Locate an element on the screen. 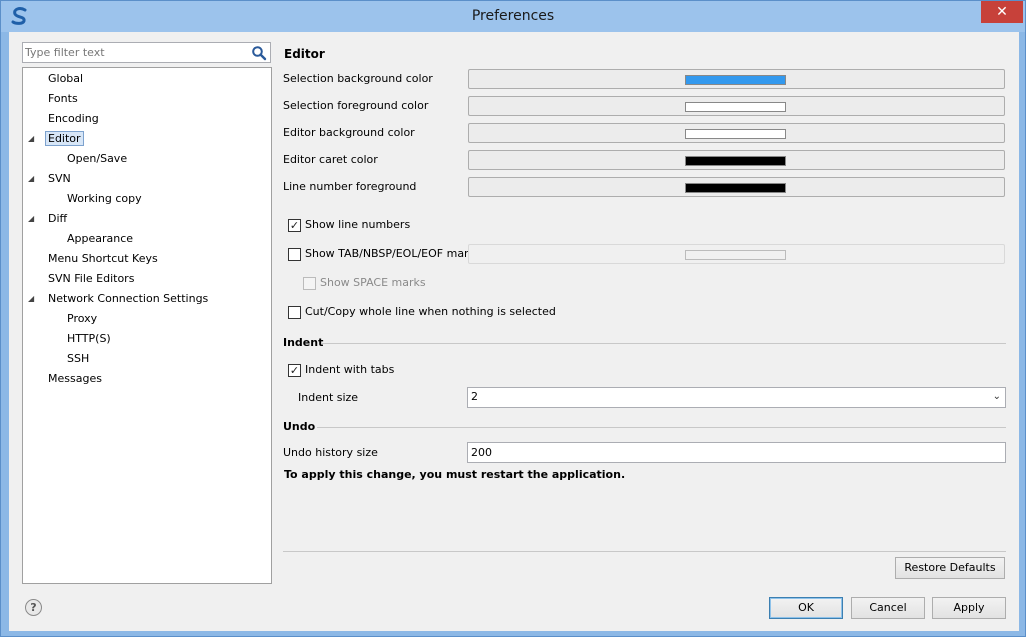  tree-item: Appearance is located at coordinates (91, 239).